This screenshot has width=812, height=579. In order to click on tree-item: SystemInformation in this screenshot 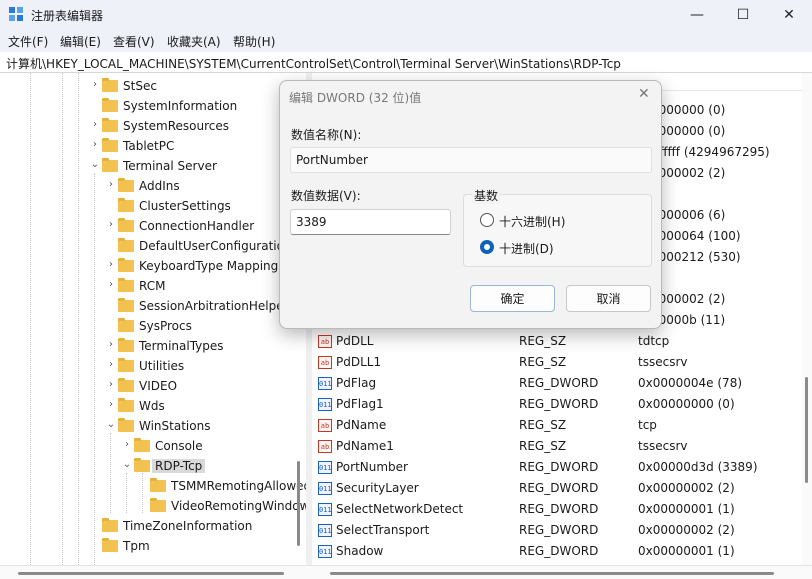, I will do `click(146, 106)`.